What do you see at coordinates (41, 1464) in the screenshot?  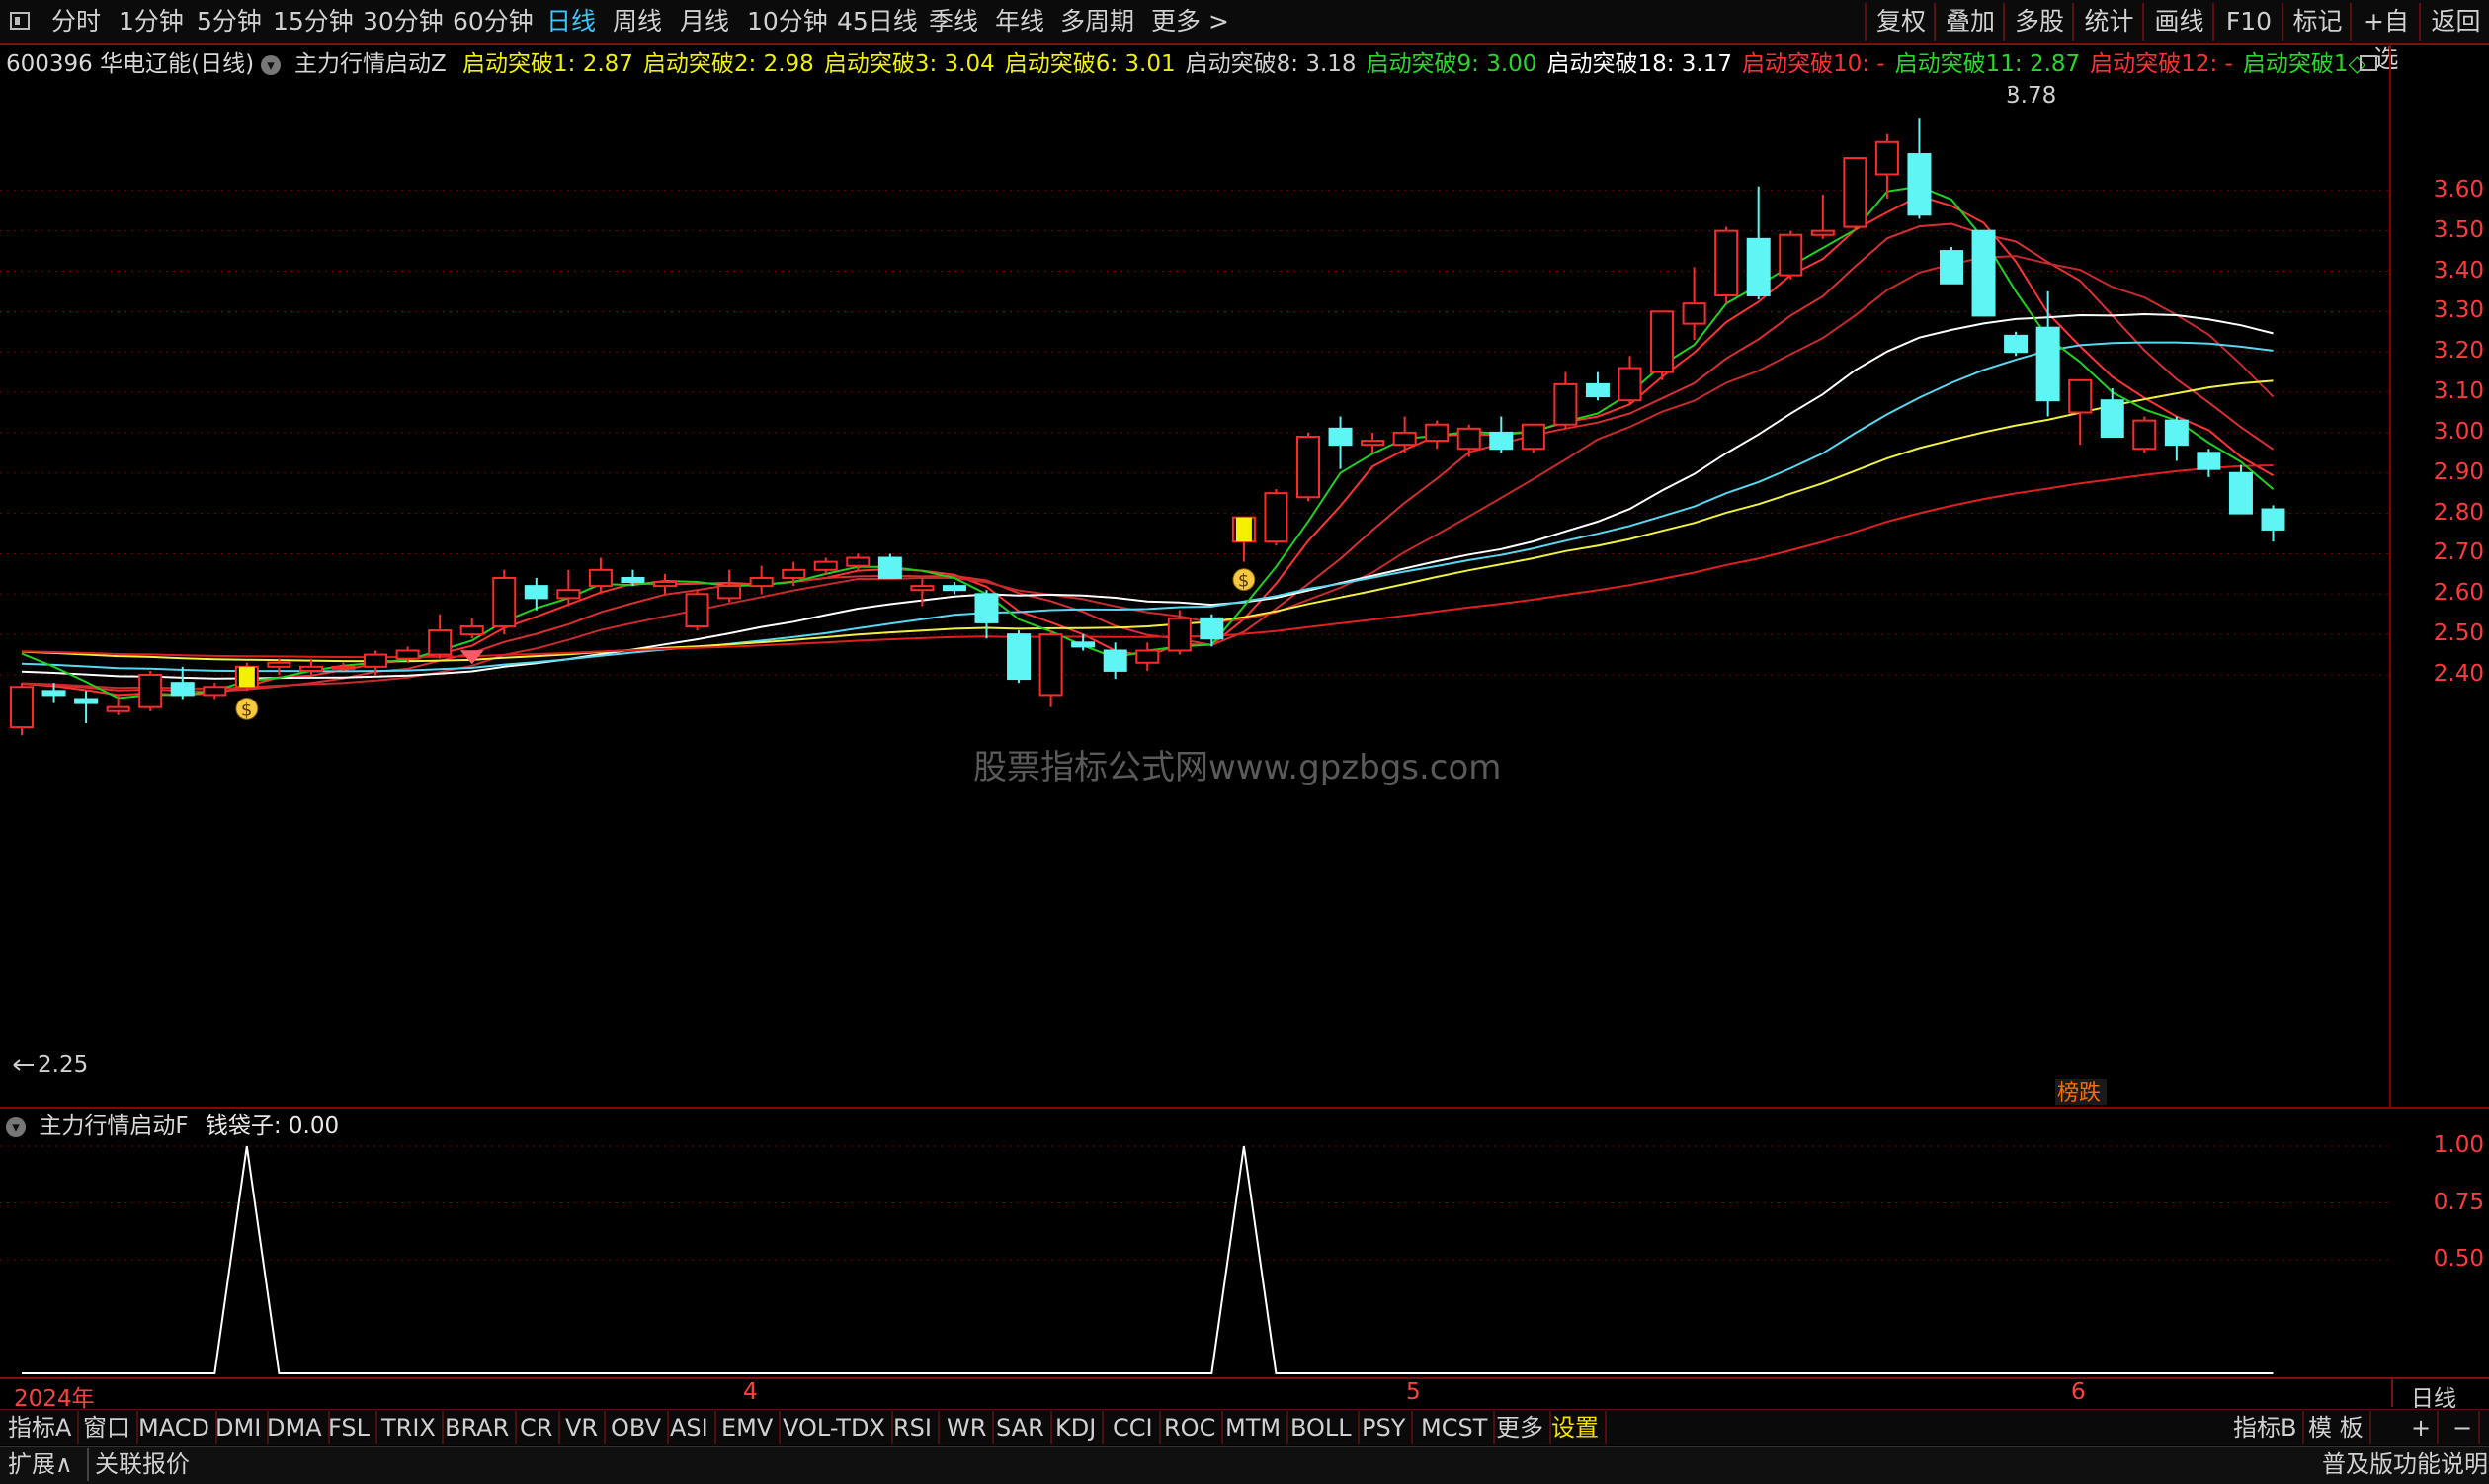 I see `expand-button: 扩展∧` at bounding box center [41, 1464].